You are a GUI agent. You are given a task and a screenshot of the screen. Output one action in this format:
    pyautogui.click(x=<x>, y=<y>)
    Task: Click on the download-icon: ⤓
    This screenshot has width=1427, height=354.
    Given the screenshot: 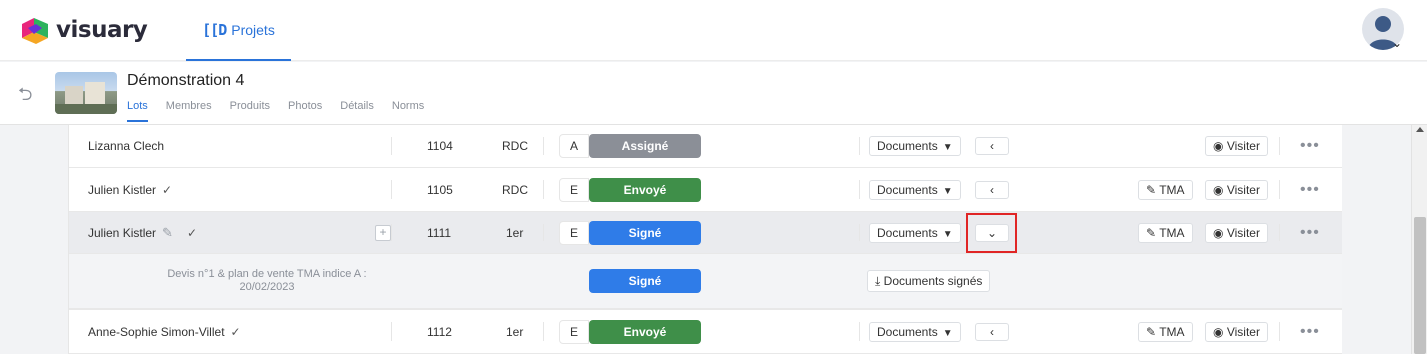 What is the action you would take?
    pyautogui.click(x=878, y=281)
    